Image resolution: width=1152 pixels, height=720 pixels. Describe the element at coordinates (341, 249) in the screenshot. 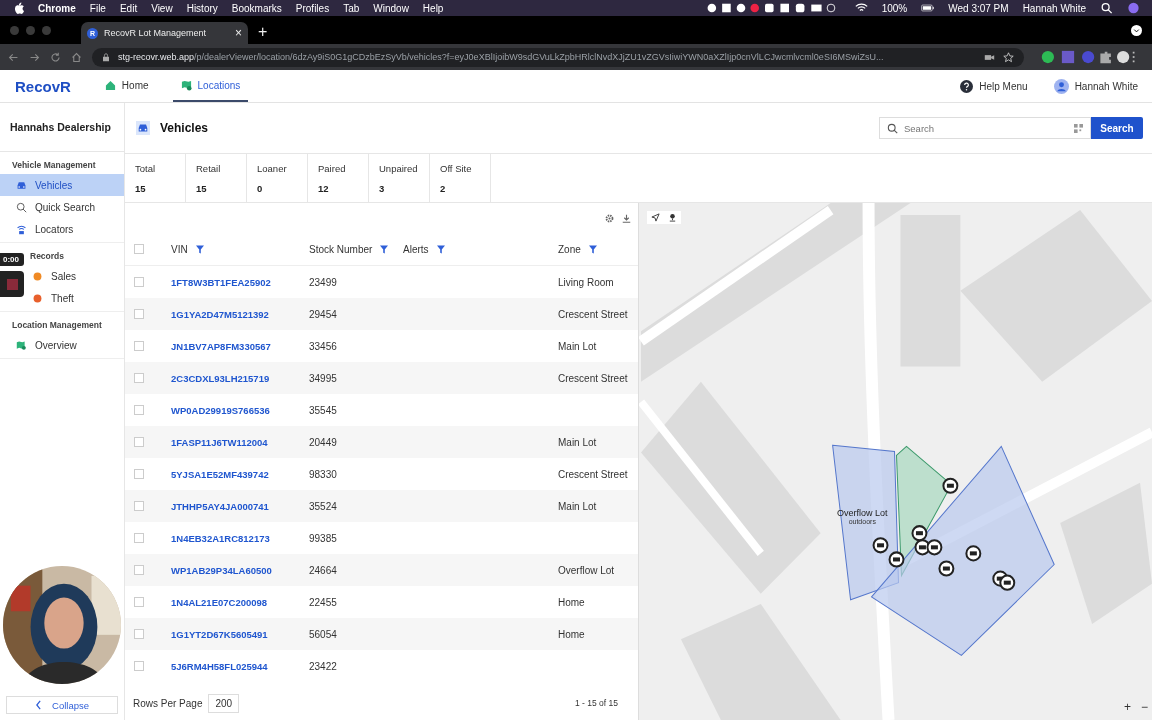

I see `column-header: Stock Number` at that location.